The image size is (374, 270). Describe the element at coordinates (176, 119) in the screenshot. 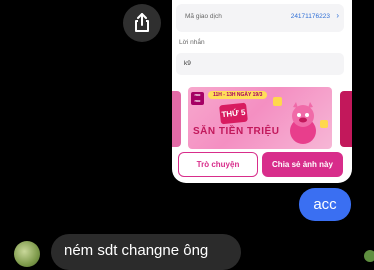

I see `banner-prev-peek` at that location.